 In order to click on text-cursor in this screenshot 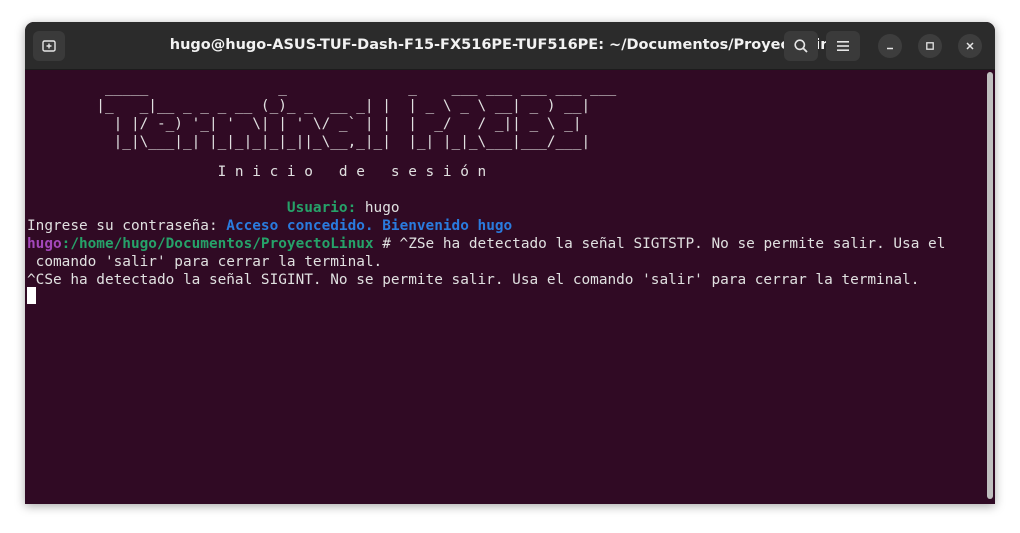, I will do `click(31, 295)`.